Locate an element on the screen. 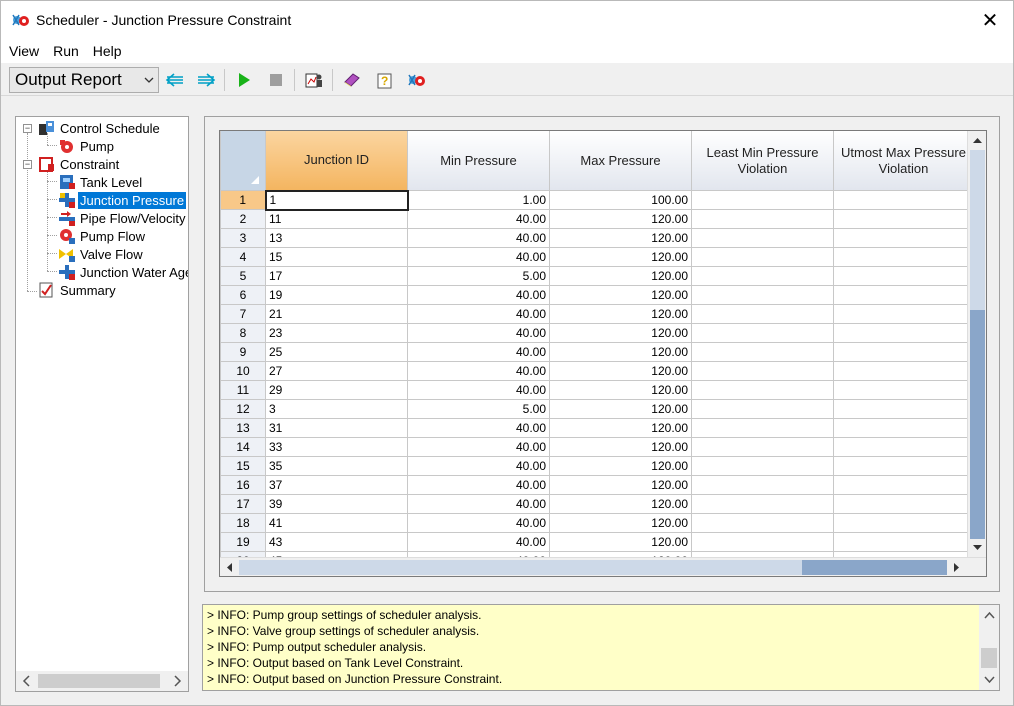 The height and width of the screenshot is (706, 1014). cell-junction-id: 37 is located at coordinates (336, 485).